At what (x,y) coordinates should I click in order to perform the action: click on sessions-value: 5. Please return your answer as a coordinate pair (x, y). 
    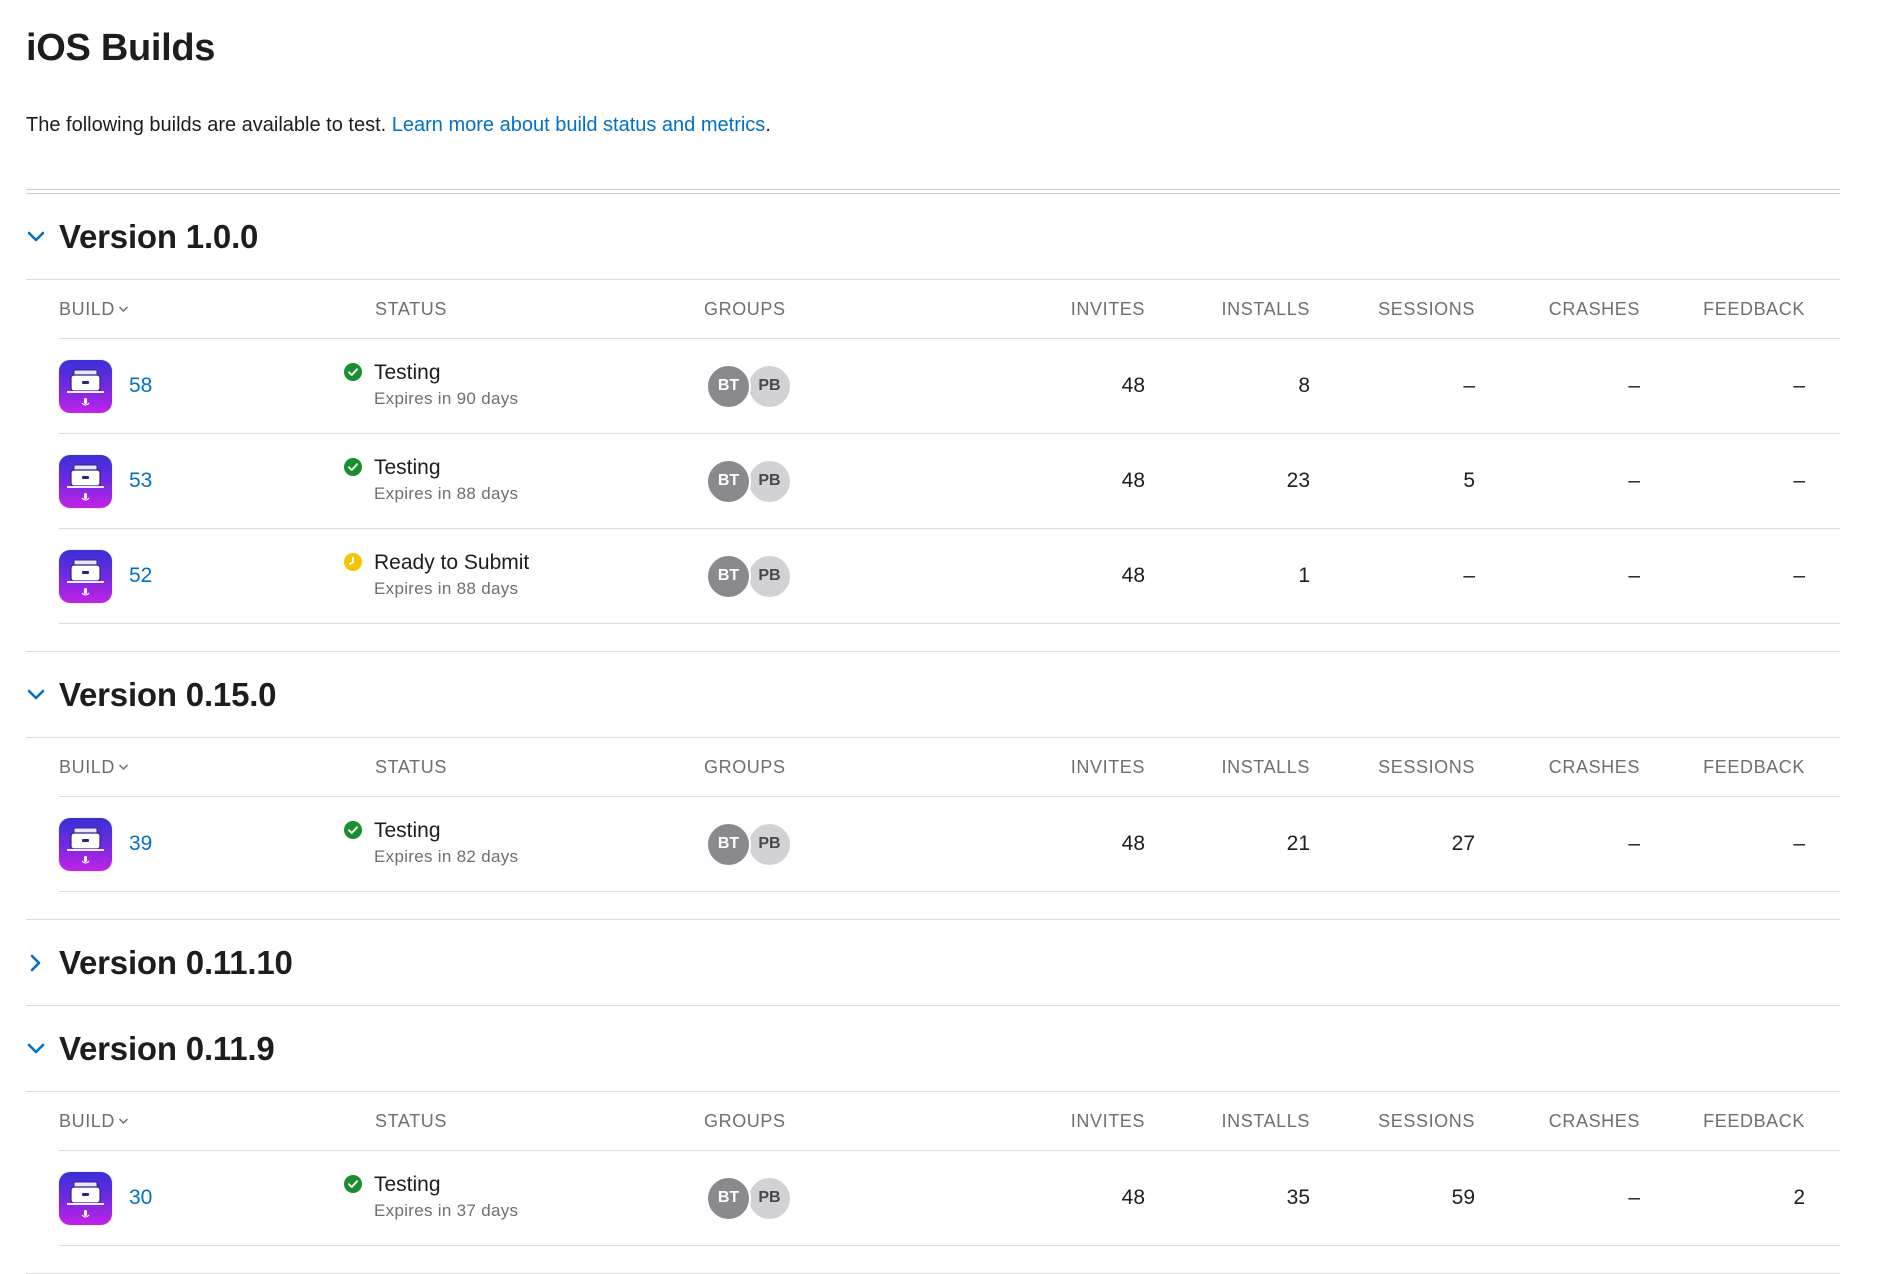
    Looking at the image, I should click on (1469, 480).